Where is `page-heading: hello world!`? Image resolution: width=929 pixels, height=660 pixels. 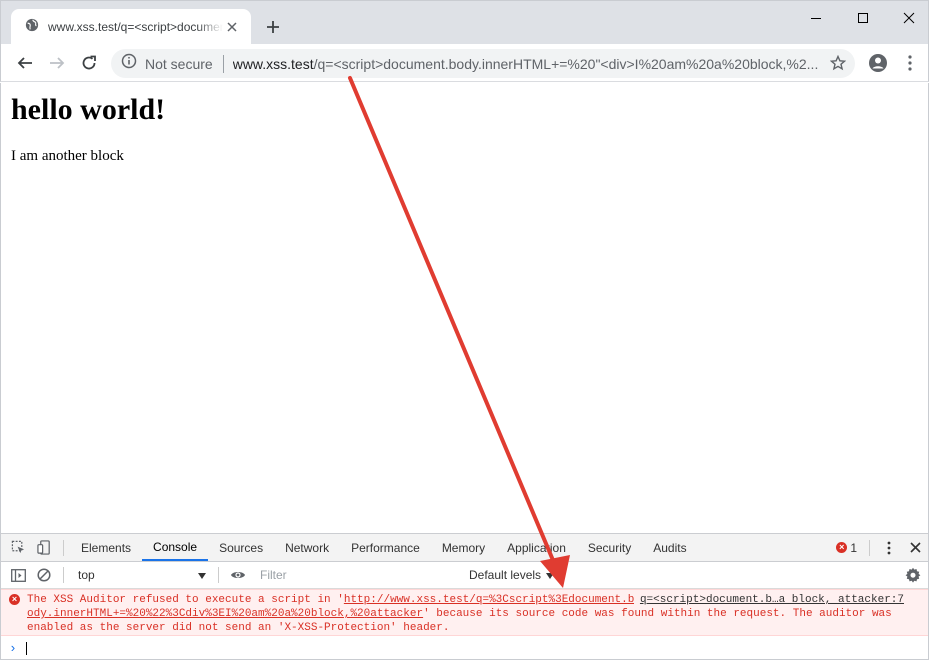
page-heading: hello world! is located at coordinates (88, 109).